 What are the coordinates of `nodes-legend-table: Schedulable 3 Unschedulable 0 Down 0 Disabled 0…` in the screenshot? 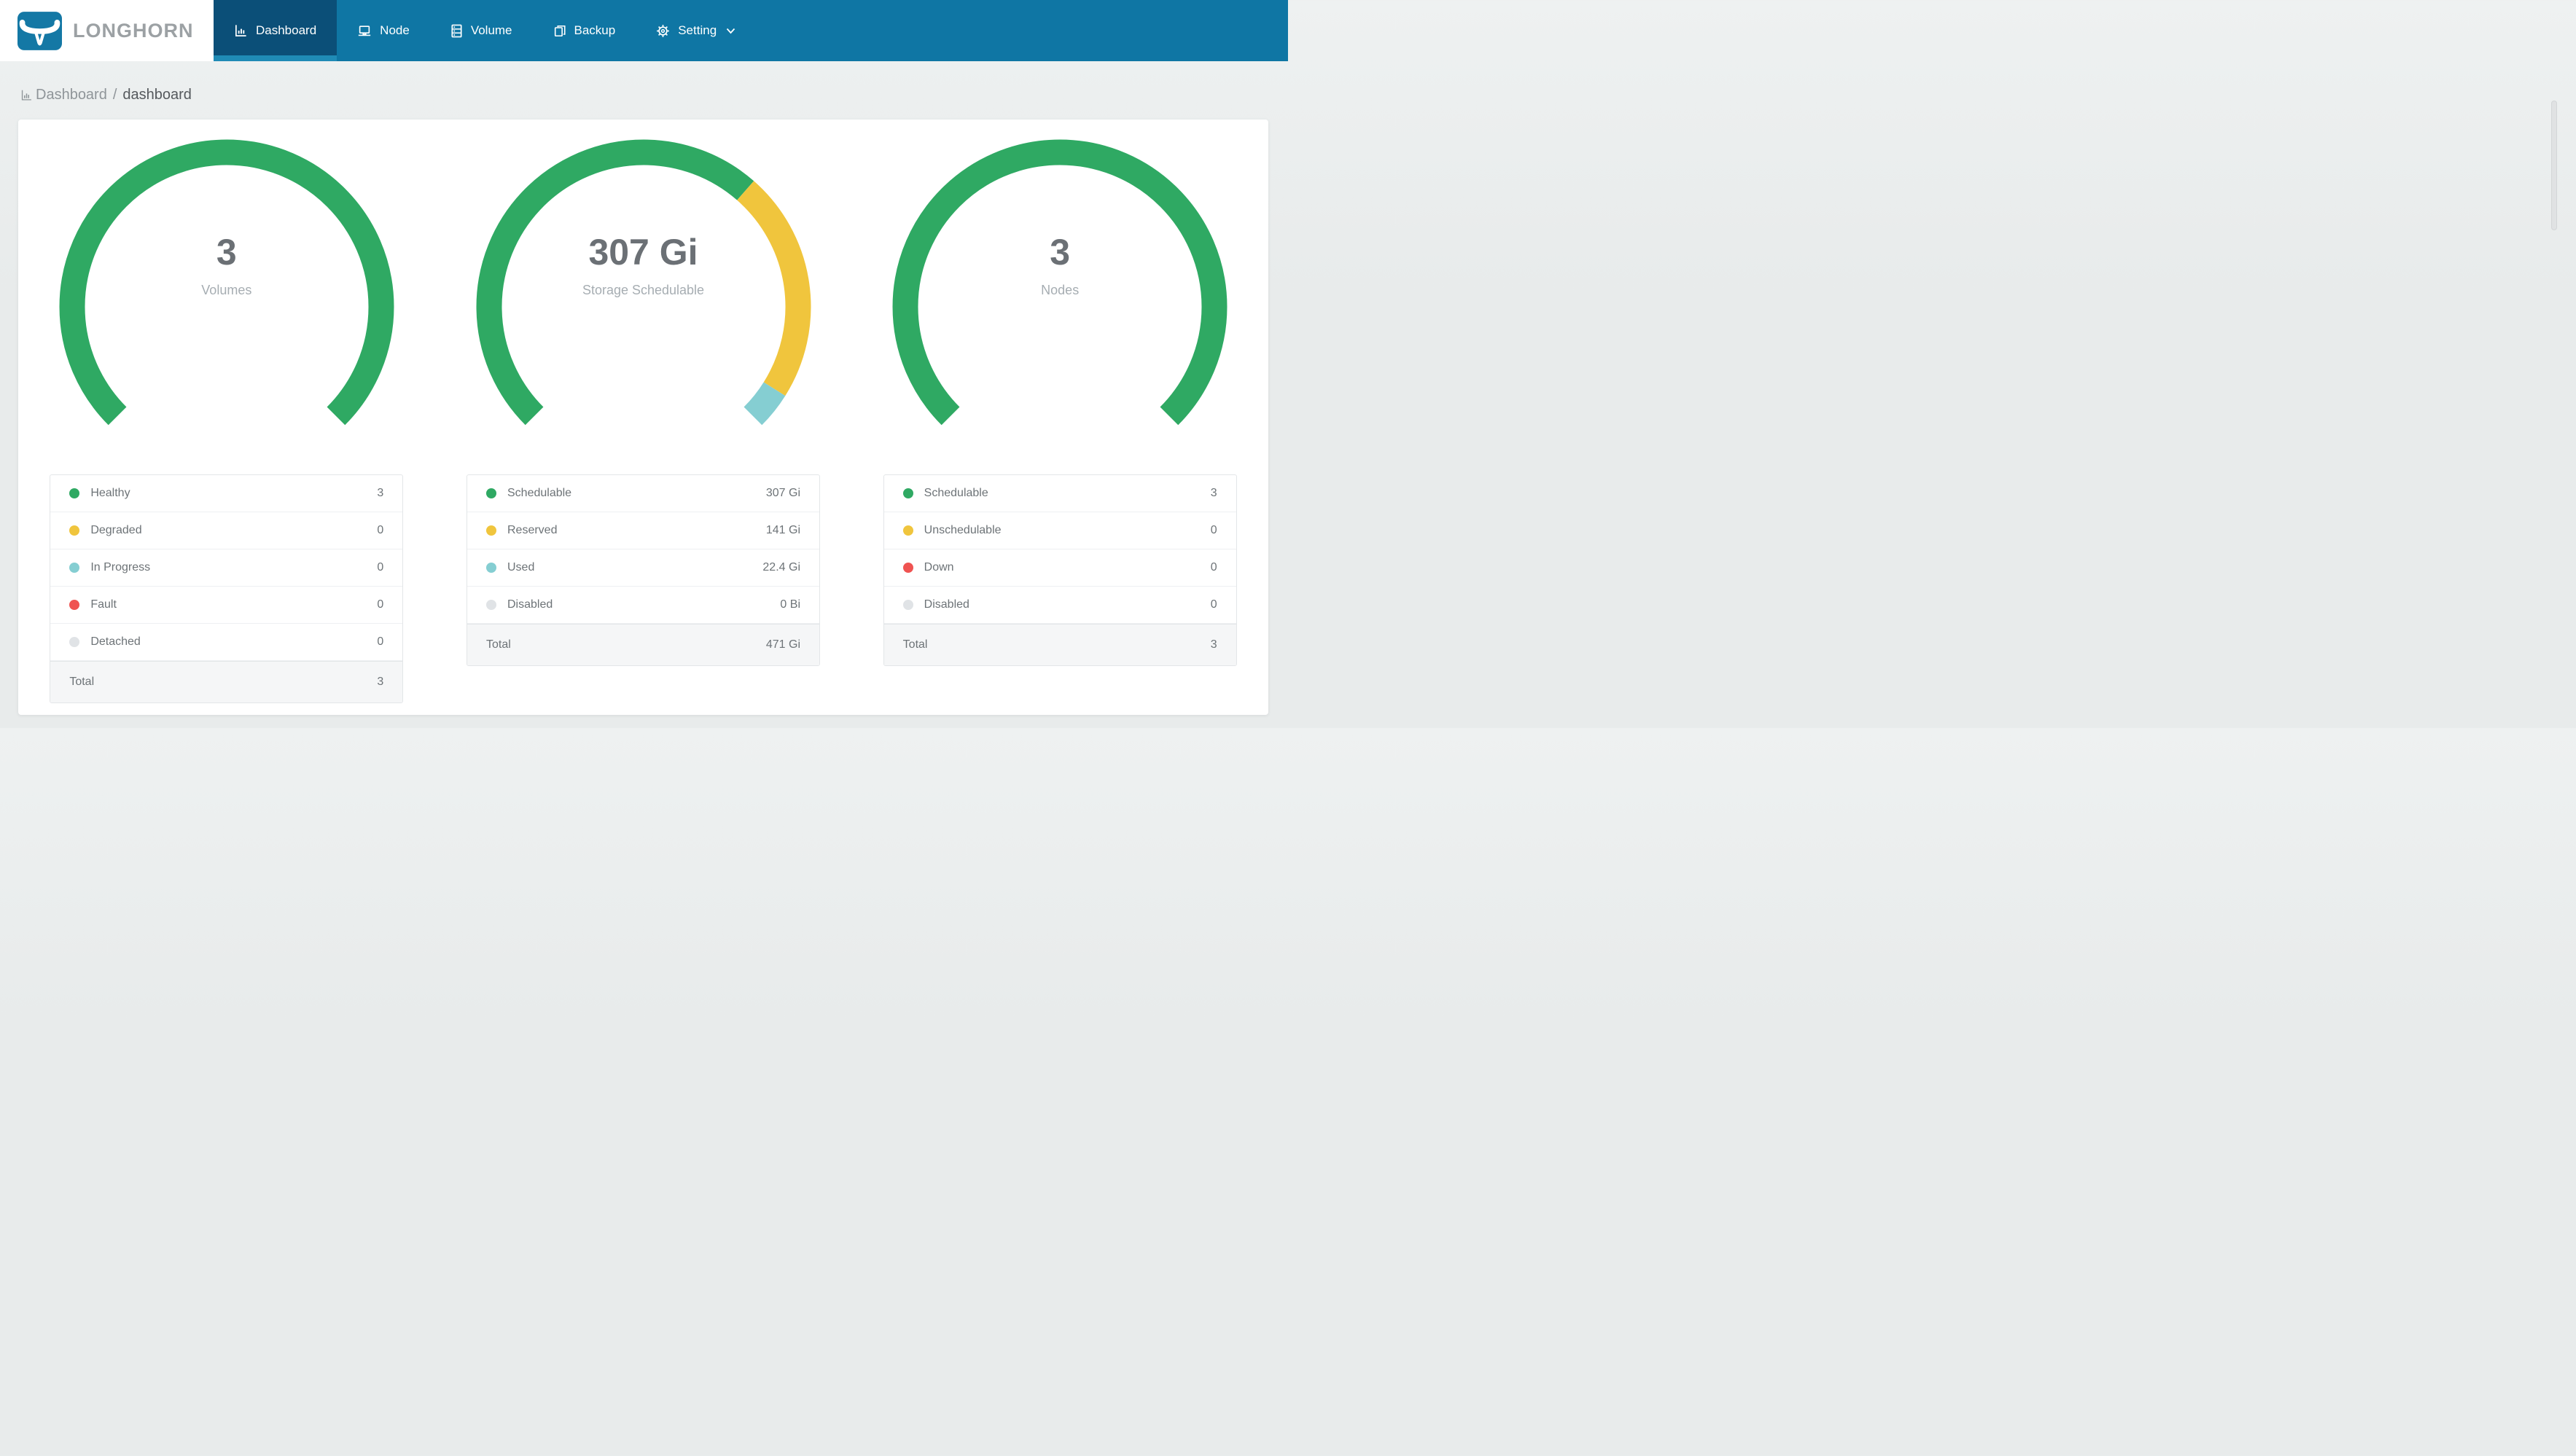 It's located at (1060, 570).